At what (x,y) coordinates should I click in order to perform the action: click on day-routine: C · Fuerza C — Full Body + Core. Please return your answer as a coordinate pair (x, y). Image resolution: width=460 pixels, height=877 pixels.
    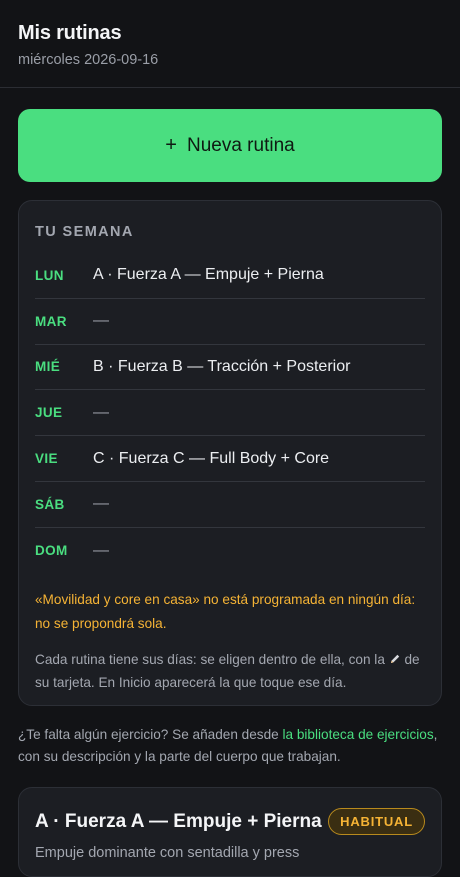
    Looking at the image, I should click on (211, 458).